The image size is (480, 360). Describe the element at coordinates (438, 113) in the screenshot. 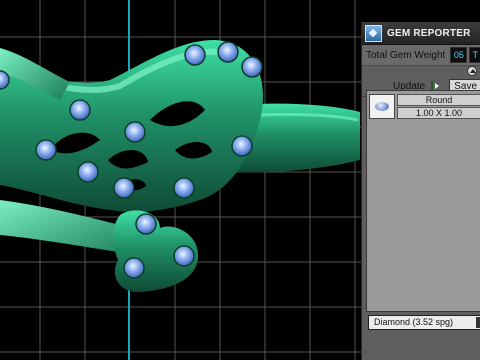

I see `gem-size-label: 1.00 X 1.00` at that location.